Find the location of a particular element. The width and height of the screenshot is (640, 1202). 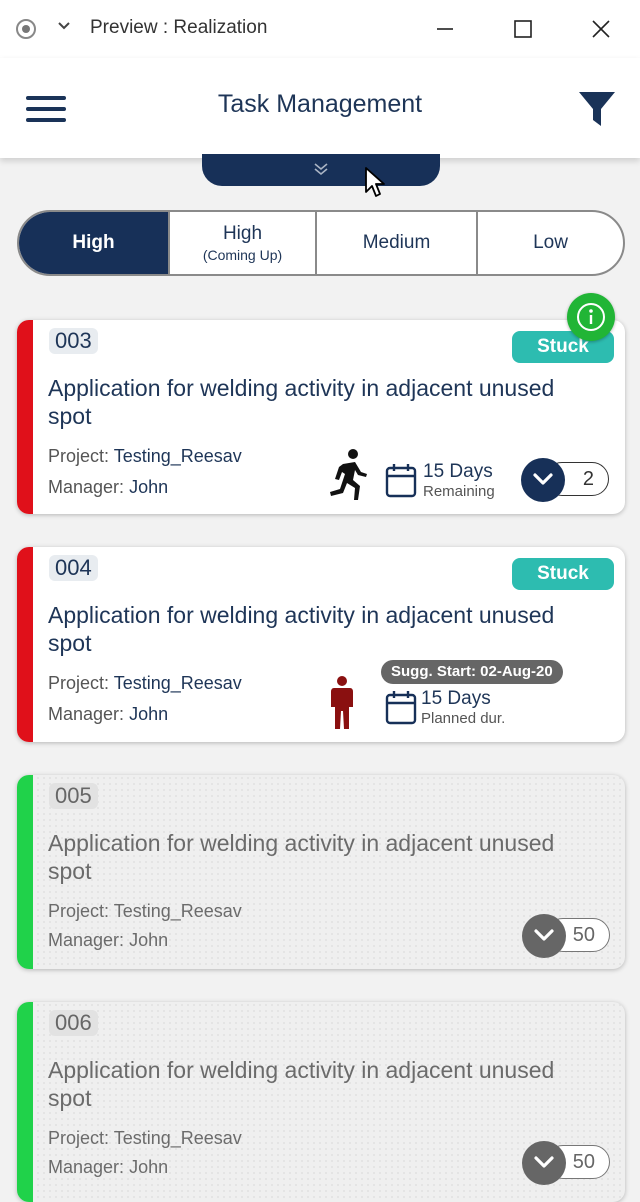

running-person-icon is located at coordinates (348, 474).